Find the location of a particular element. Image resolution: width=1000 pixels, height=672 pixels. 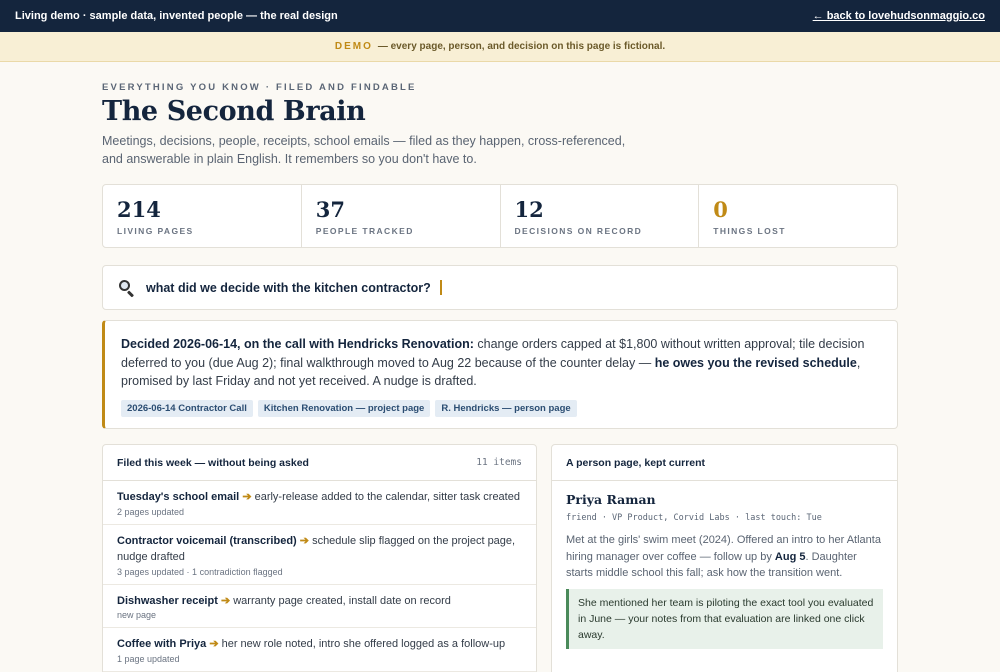

stat-living-pages: 214 LIVING PAGES is located at coordinates (202, 216).